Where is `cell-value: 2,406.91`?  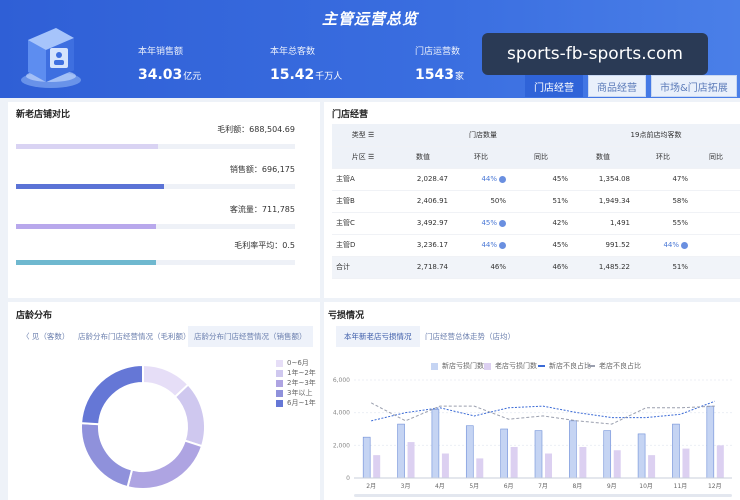
cell-value: 2,406.91 is located at coordinates (423, 201).